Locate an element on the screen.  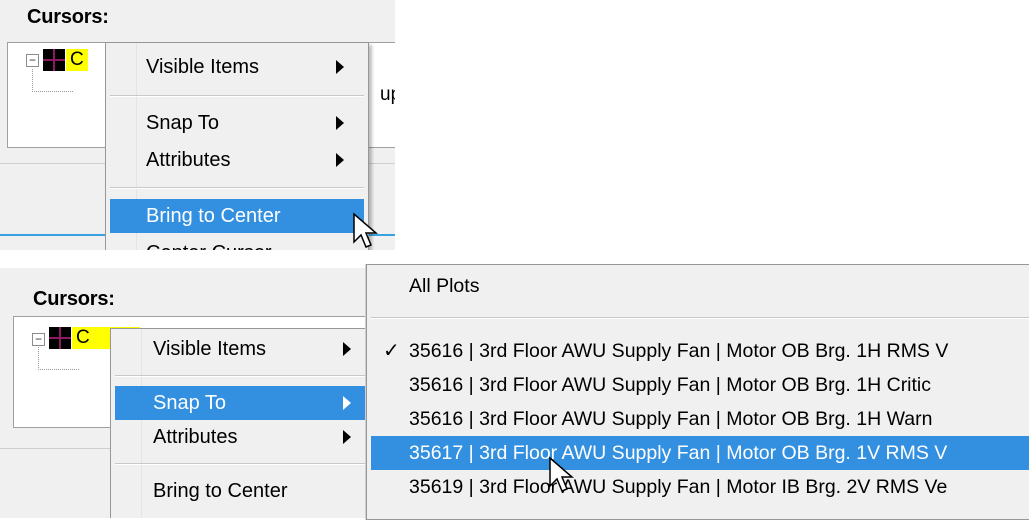
submenu-item-all-plots: All Plots is located at coordinates (698, 286).